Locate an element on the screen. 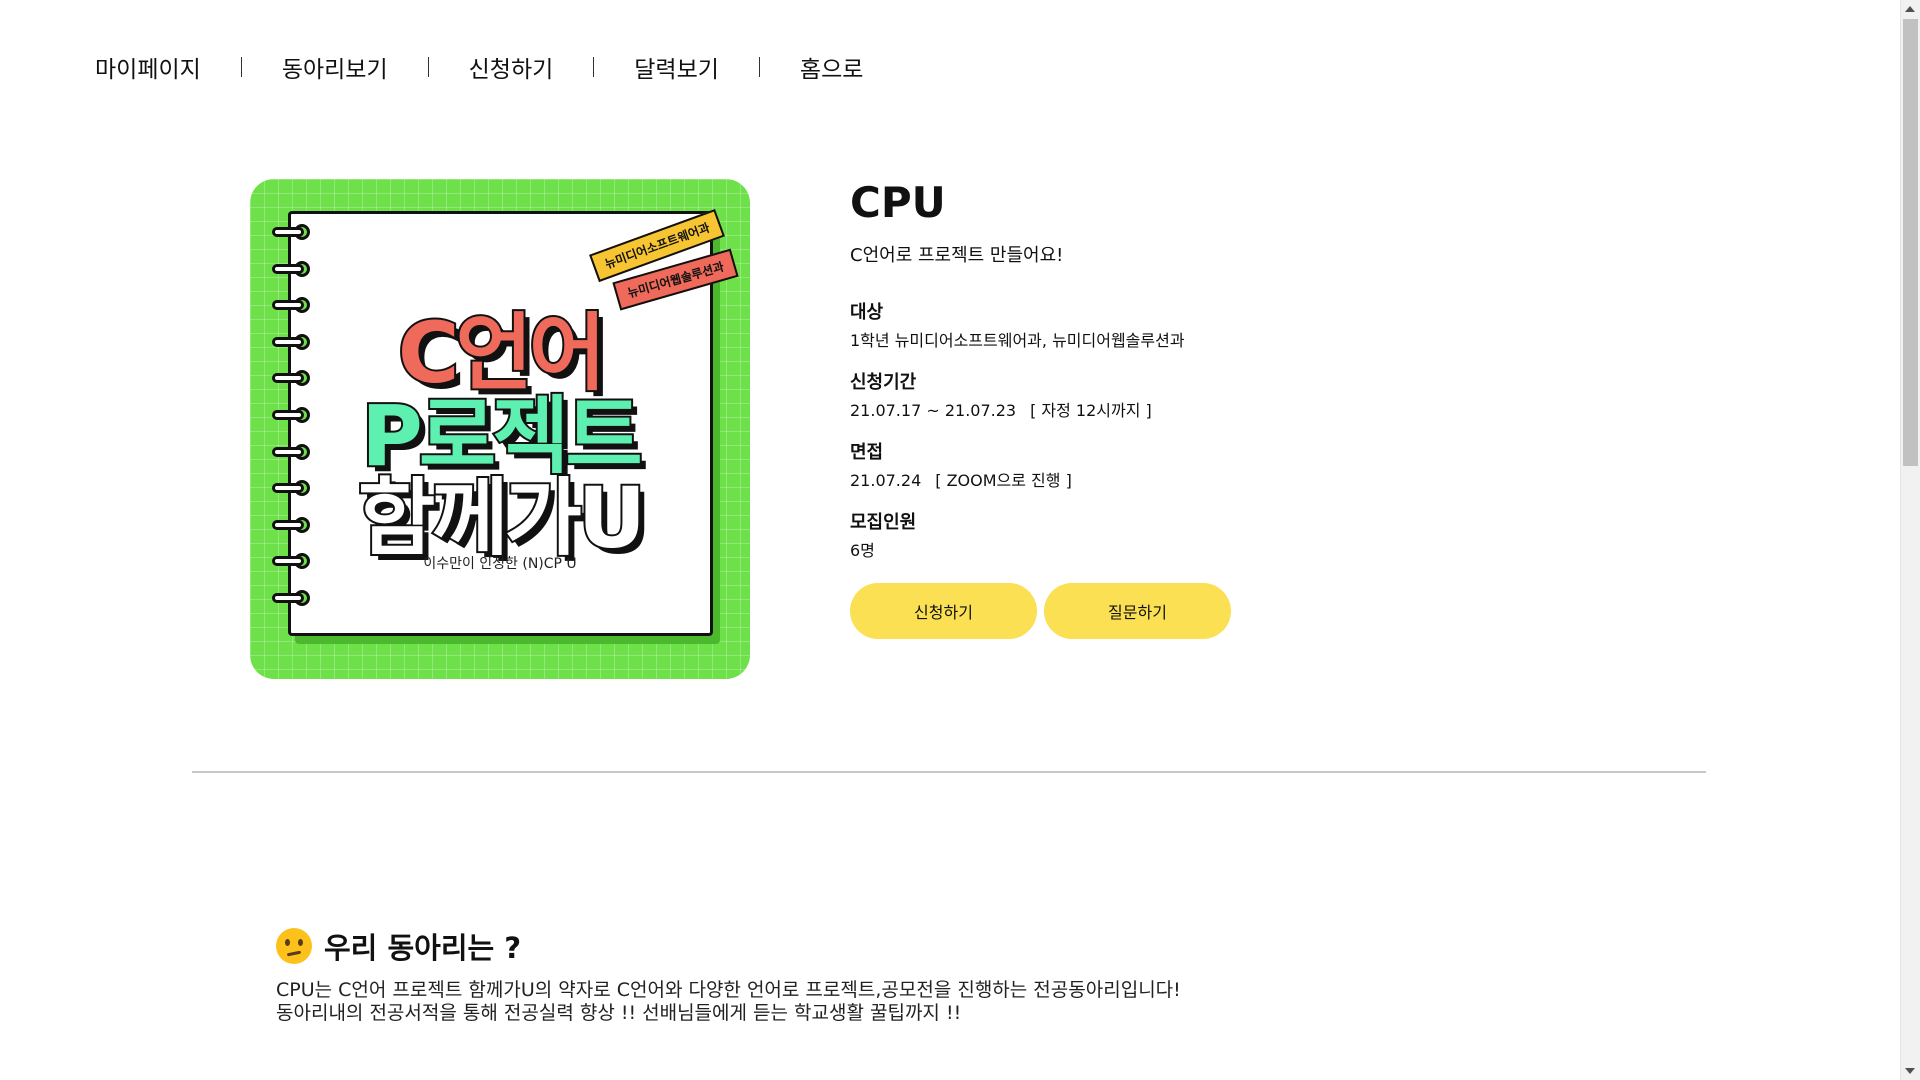  apply-button: 신청하기 is located at coordinates (943, 611).